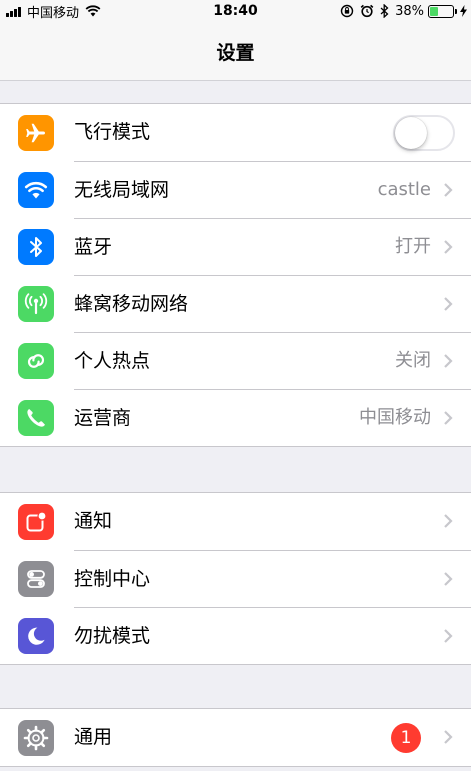 The width and height of the screenshot is (471, 771). What do you see at coordinates (36, 522) in the screenshot?
I see `notifications-icon` at bounding box center [36, 522].